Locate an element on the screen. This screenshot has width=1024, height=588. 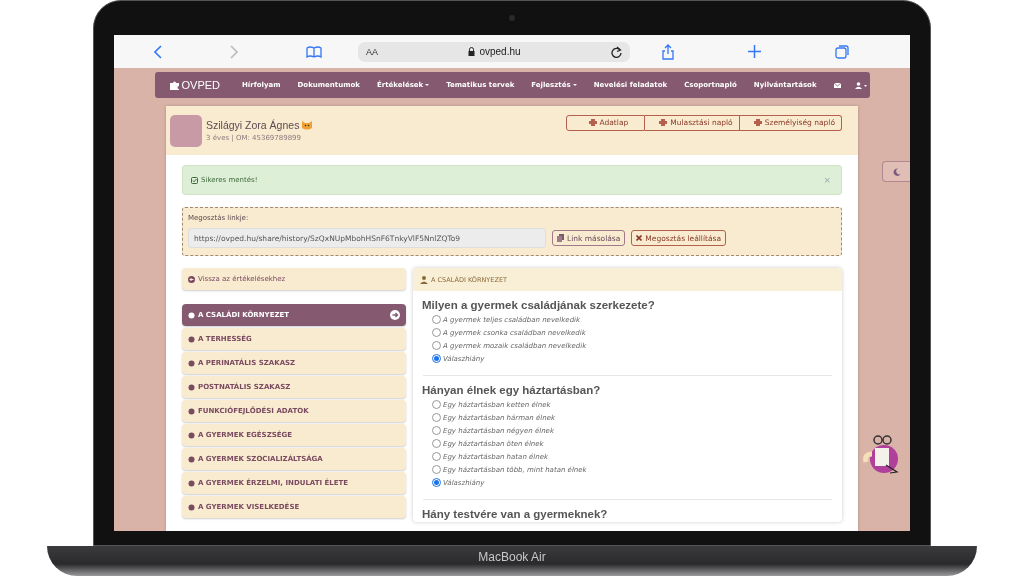
logo-text: OVPED is located at coordinates (200, 85).